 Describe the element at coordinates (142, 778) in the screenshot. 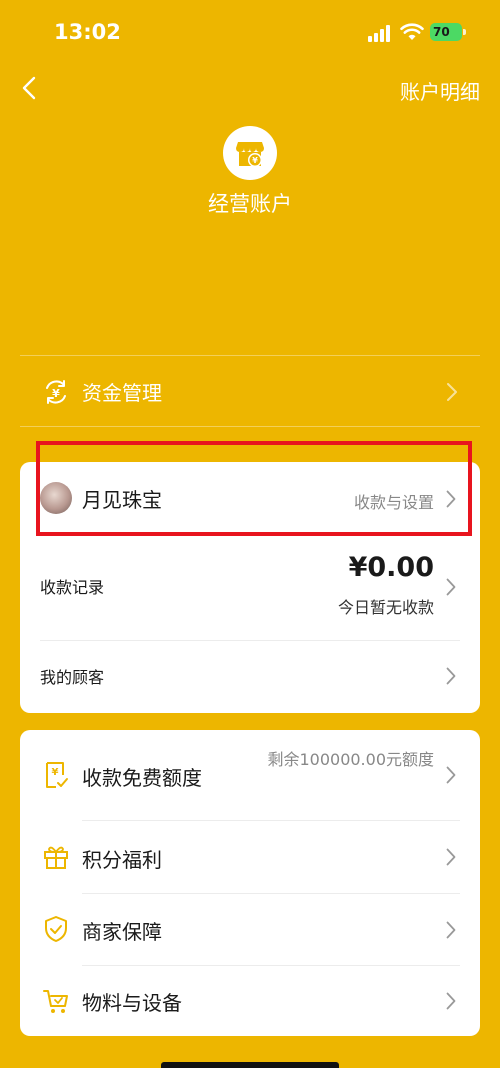

I see `free-quota-label: 收款免费额度` at that location.